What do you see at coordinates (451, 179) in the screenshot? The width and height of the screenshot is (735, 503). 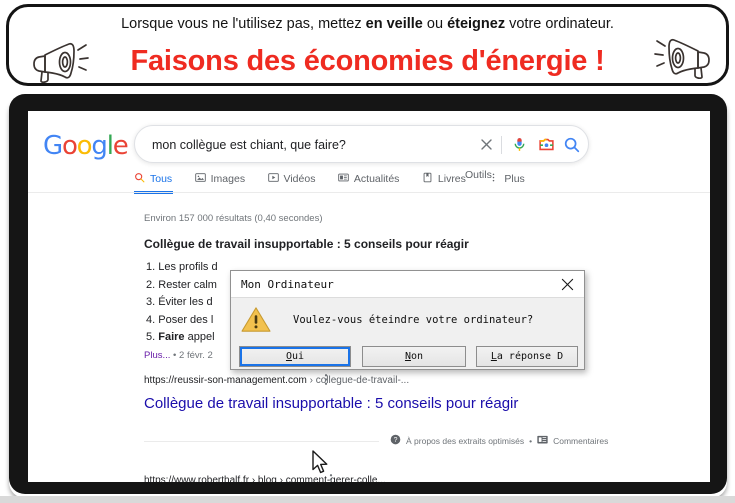 I see `tab-label: Livres` at bounding box center [451, 179].